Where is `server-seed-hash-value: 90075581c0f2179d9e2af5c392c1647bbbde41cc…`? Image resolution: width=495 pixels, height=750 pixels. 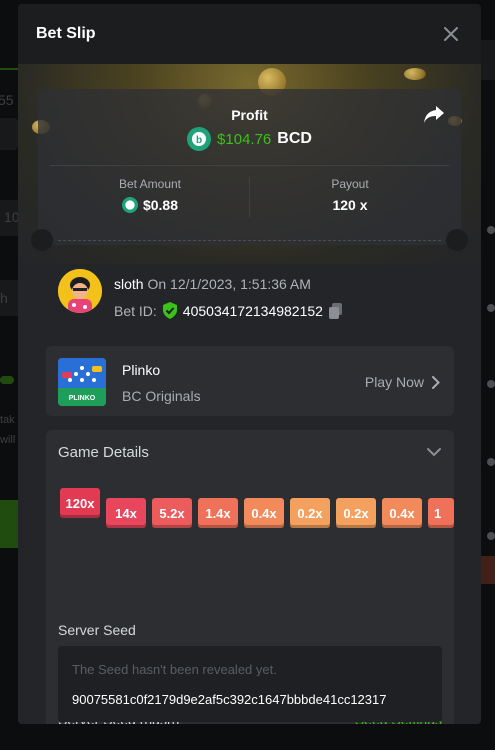 server-seed-hash-value: 90075581c0f2179d9e2af5c392c1647bbbde41cc… is located at coordinates (229, 699).